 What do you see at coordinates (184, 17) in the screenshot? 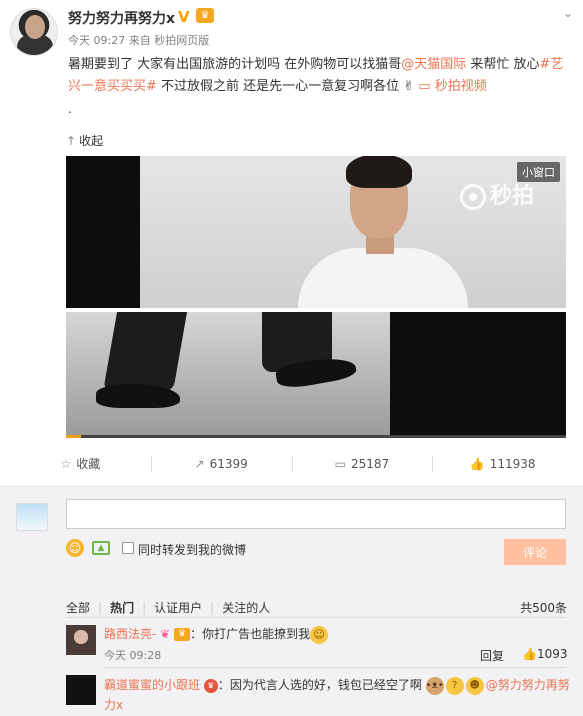
I see `verified-icon: V` at bounding box center [184, 17].